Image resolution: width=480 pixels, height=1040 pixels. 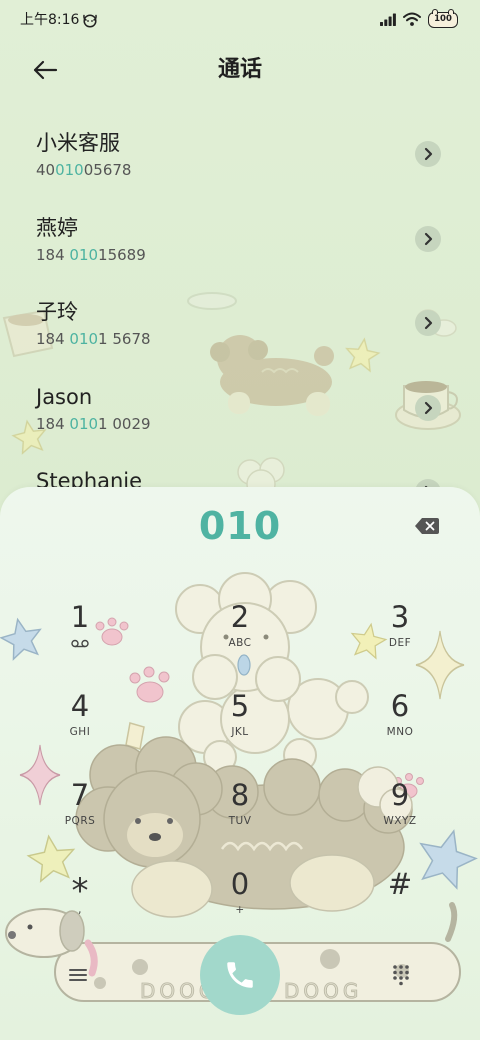 I want to click on call-button, so click(x=240, y=975).